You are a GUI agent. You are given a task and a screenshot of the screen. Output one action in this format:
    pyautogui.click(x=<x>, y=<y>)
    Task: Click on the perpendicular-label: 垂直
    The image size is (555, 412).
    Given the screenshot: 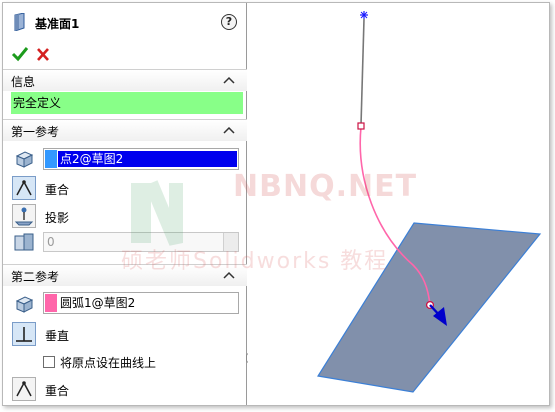 What is the action you would take?
    pyautogui.click(x=57, y=336)
    